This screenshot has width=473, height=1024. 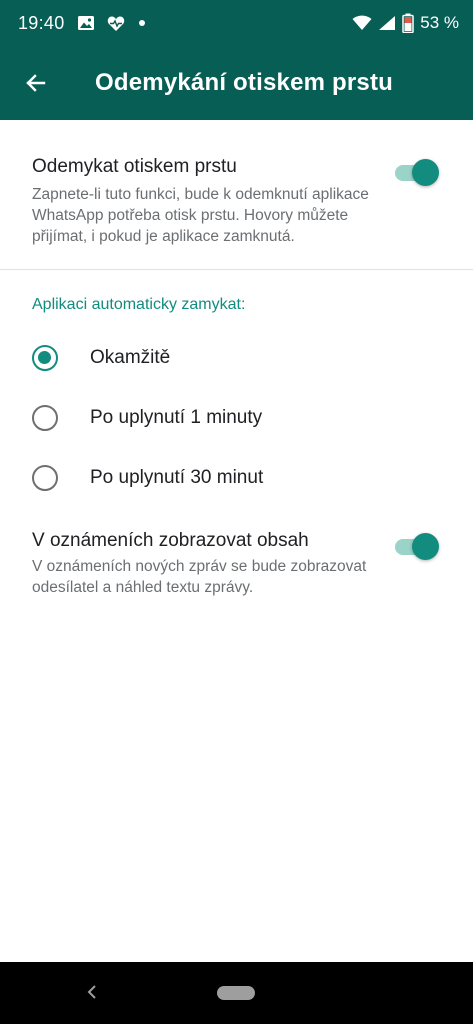 I want to click on radio-label: Po uplynutí 1 minuty, so click(x=176, y=417).